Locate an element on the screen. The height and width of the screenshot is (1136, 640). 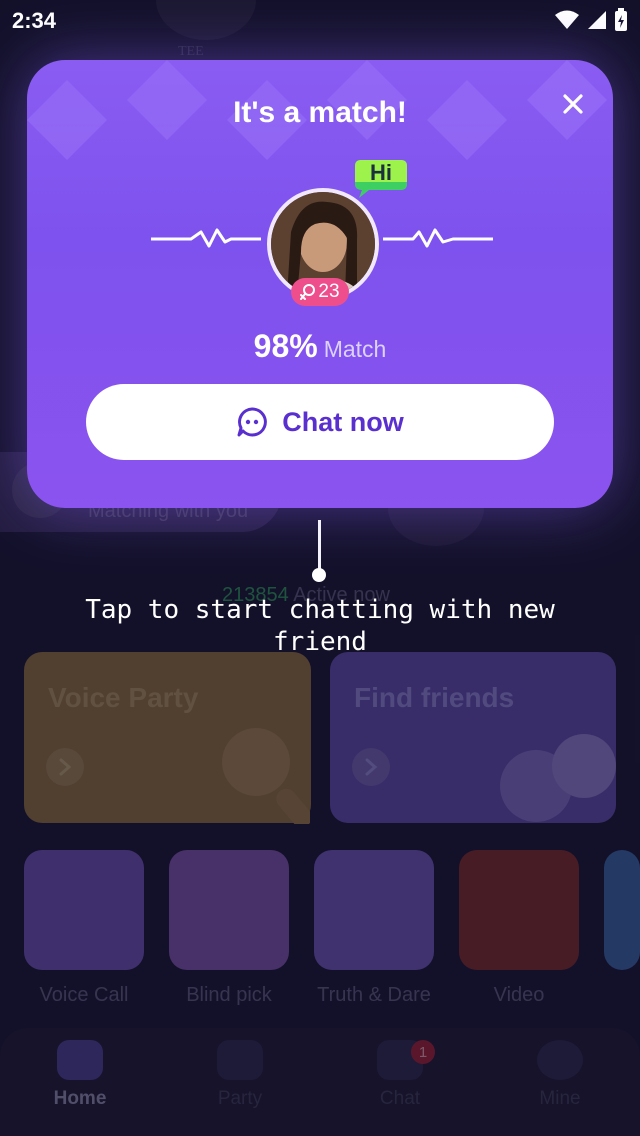
decorative-pattern is located at coordinates (317, 110).